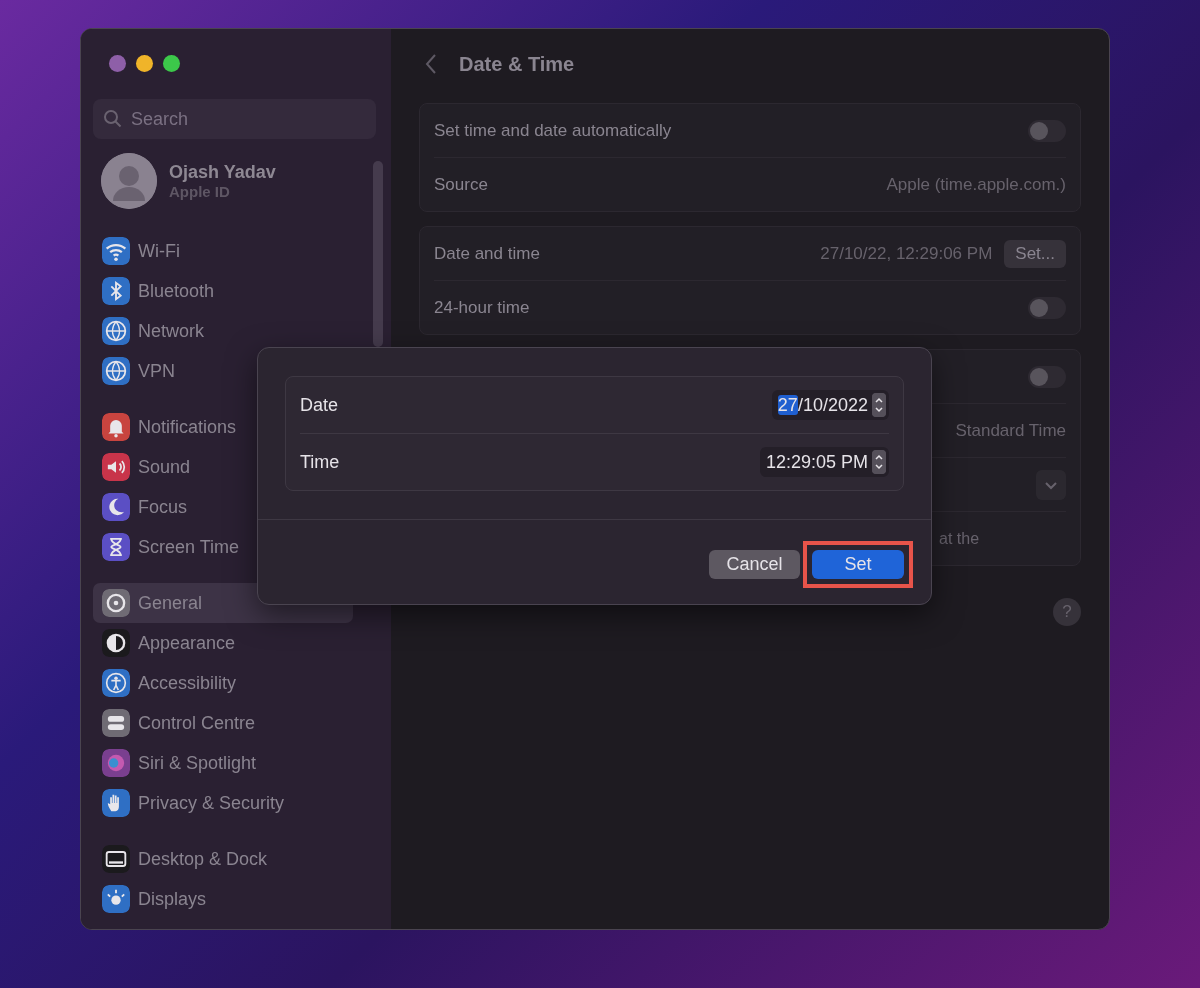  What do you see at coordinates (223, 291) in the screenshot?
I see `sidebar-item: Bluetooth` at bounding box center [223, 291].